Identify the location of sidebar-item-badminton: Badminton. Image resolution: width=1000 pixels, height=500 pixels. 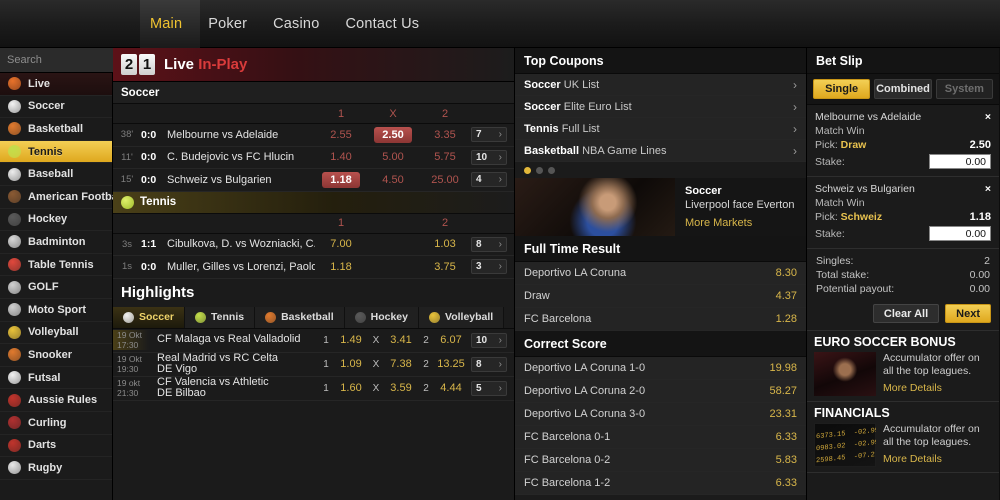
(56, 242).